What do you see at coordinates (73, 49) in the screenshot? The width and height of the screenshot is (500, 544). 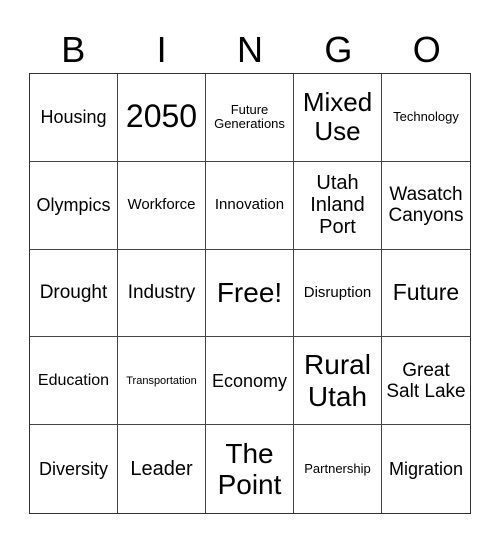 I see `header-letter-b: B` at bounding box center [73, 49].